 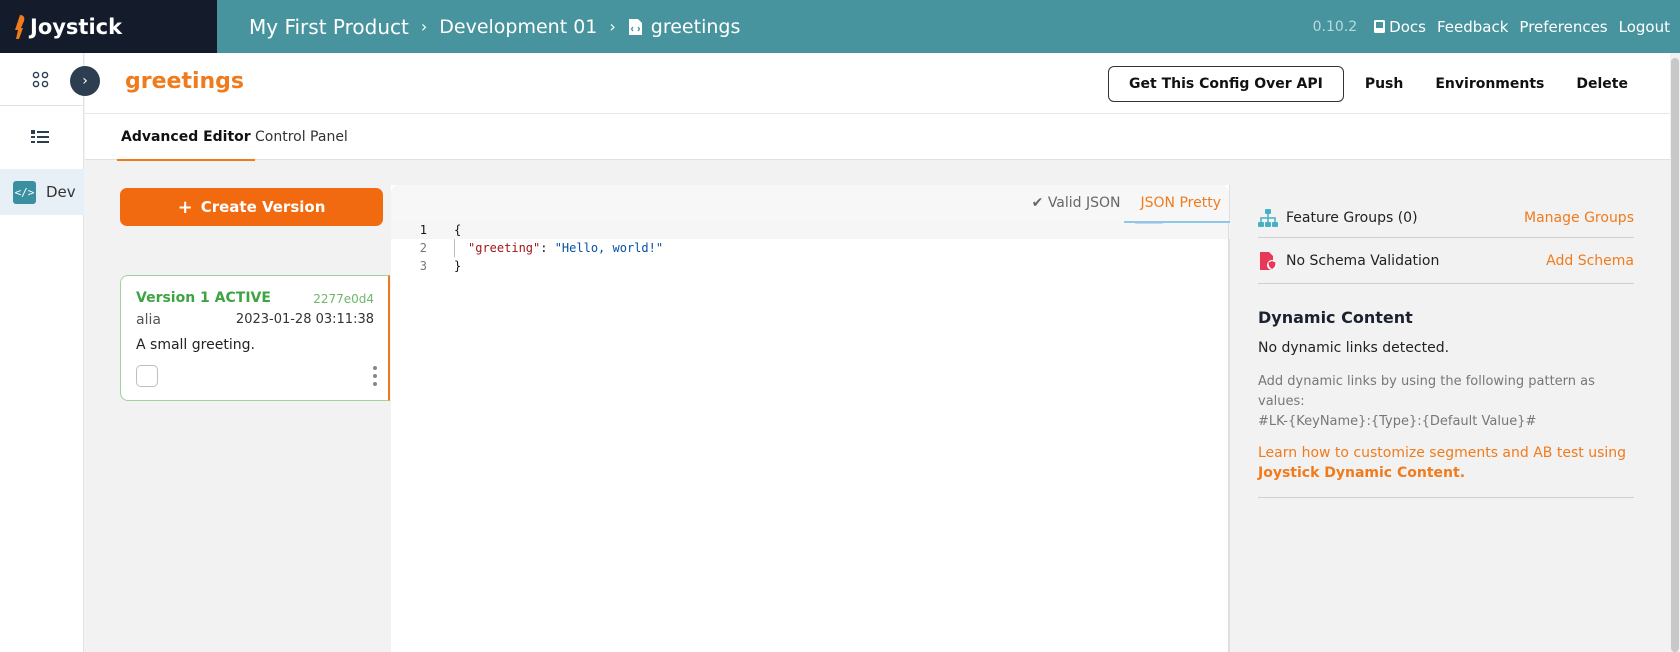 What do you see at coordinates (343, 299) in the screenshot?
I see `version-hash: 2277e0d4` at bounding box center [343, 299].